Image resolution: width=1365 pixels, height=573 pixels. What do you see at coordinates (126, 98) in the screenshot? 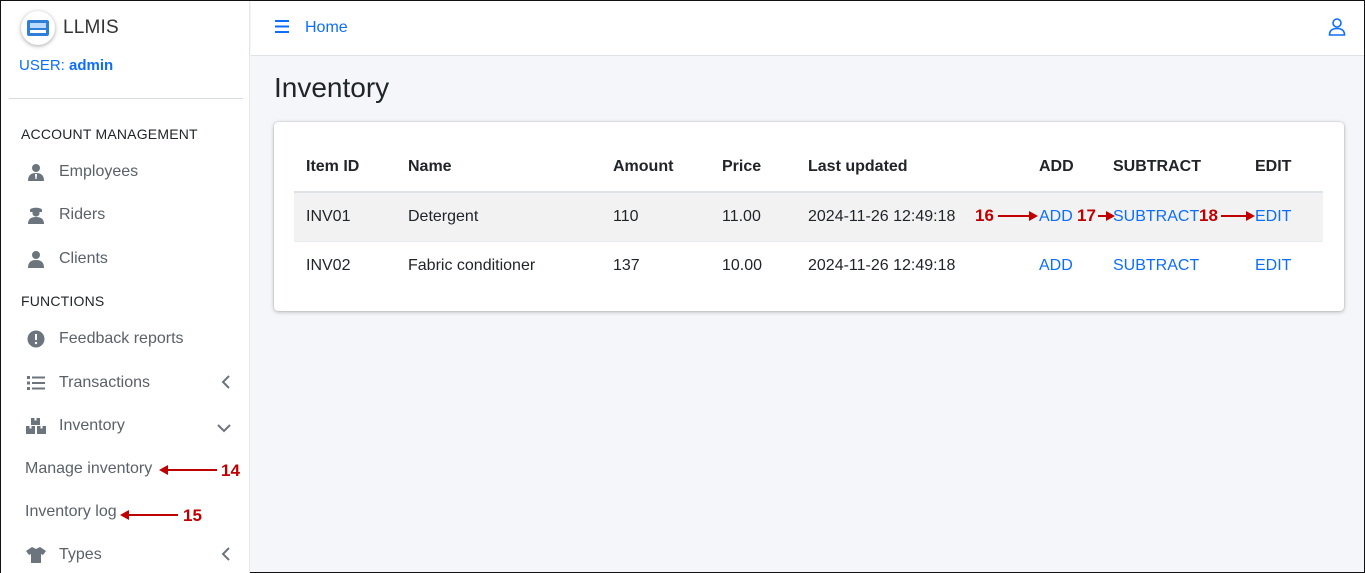
I see `sidebar-divider` at bounding box center [126, 98].